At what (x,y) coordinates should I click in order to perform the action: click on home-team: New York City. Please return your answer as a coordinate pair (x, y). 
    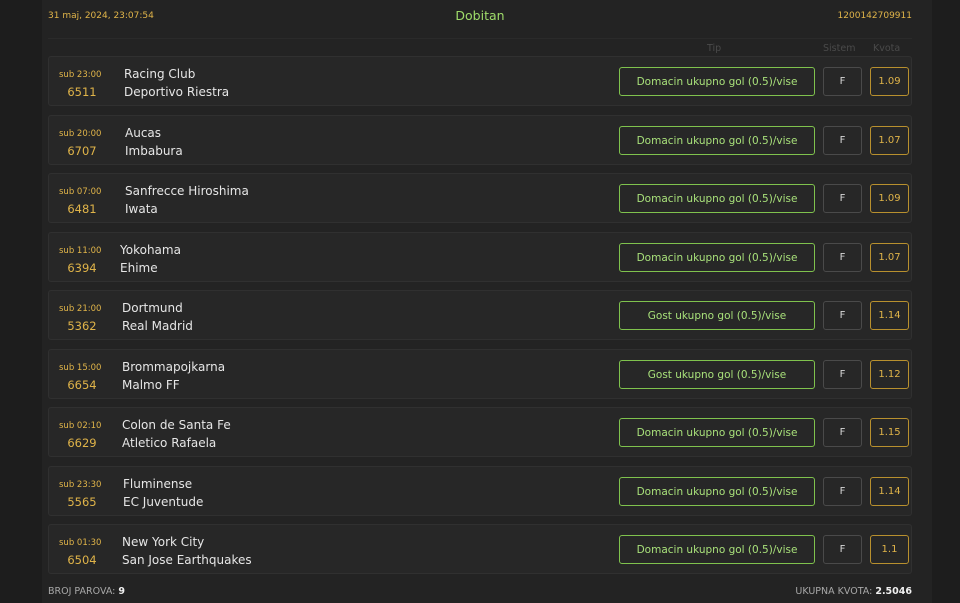
    Looking at the image, I should click on (163, 542).